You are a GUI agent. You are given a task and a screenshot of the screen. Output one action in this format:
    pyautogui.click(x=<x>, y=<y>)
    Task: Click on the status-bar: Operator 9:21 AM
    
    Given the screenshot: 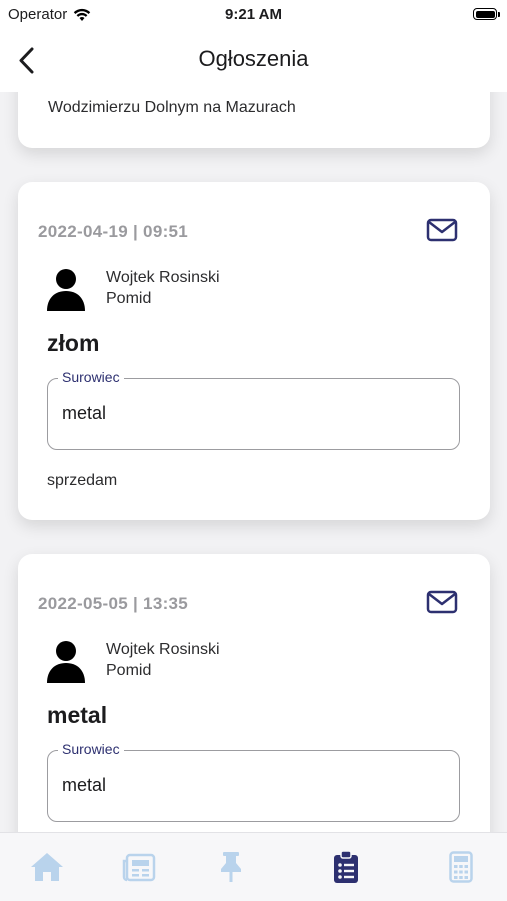 What is the action you would take?
    pyautogui.click(x=253, y=15)
    